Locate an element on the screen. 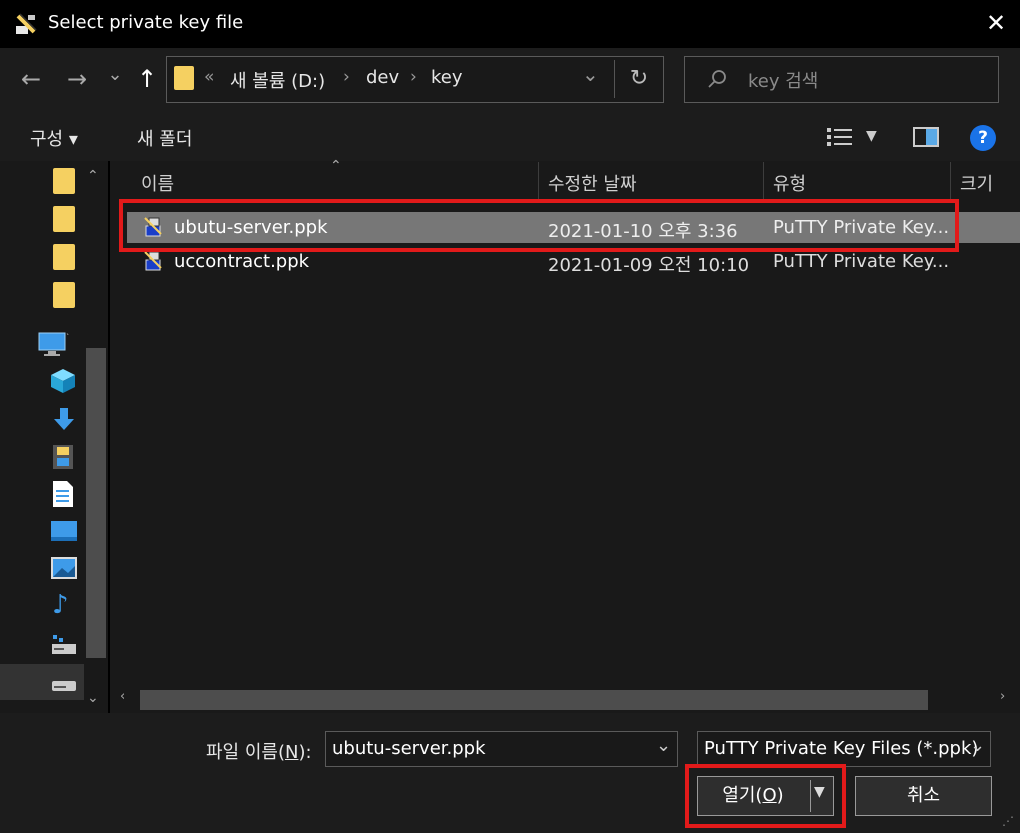 This screenshot has height=833, width=1020. address-dropdown-icon: ⌄ is located at coordinates (590, 74).